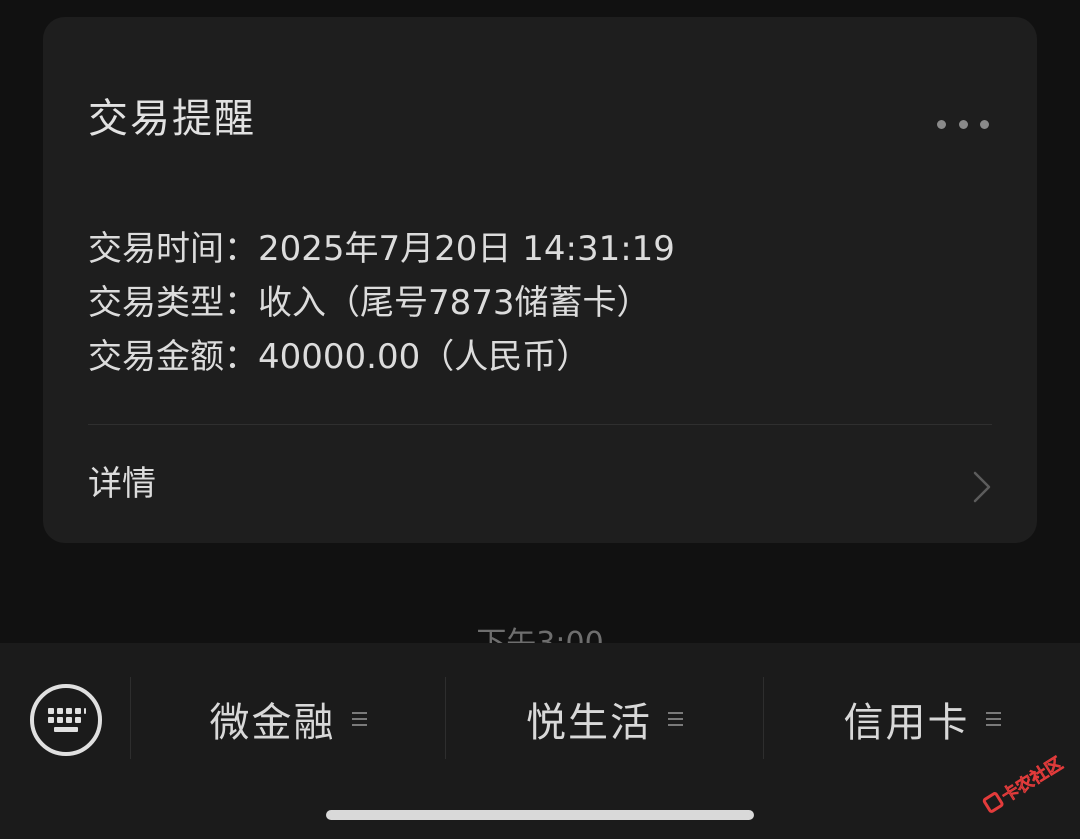 The image size is (1080, 839). Describe the element at coordinates (1032, 780) in the screenshot. I see `watermark-text: 卡农社区` at that location.